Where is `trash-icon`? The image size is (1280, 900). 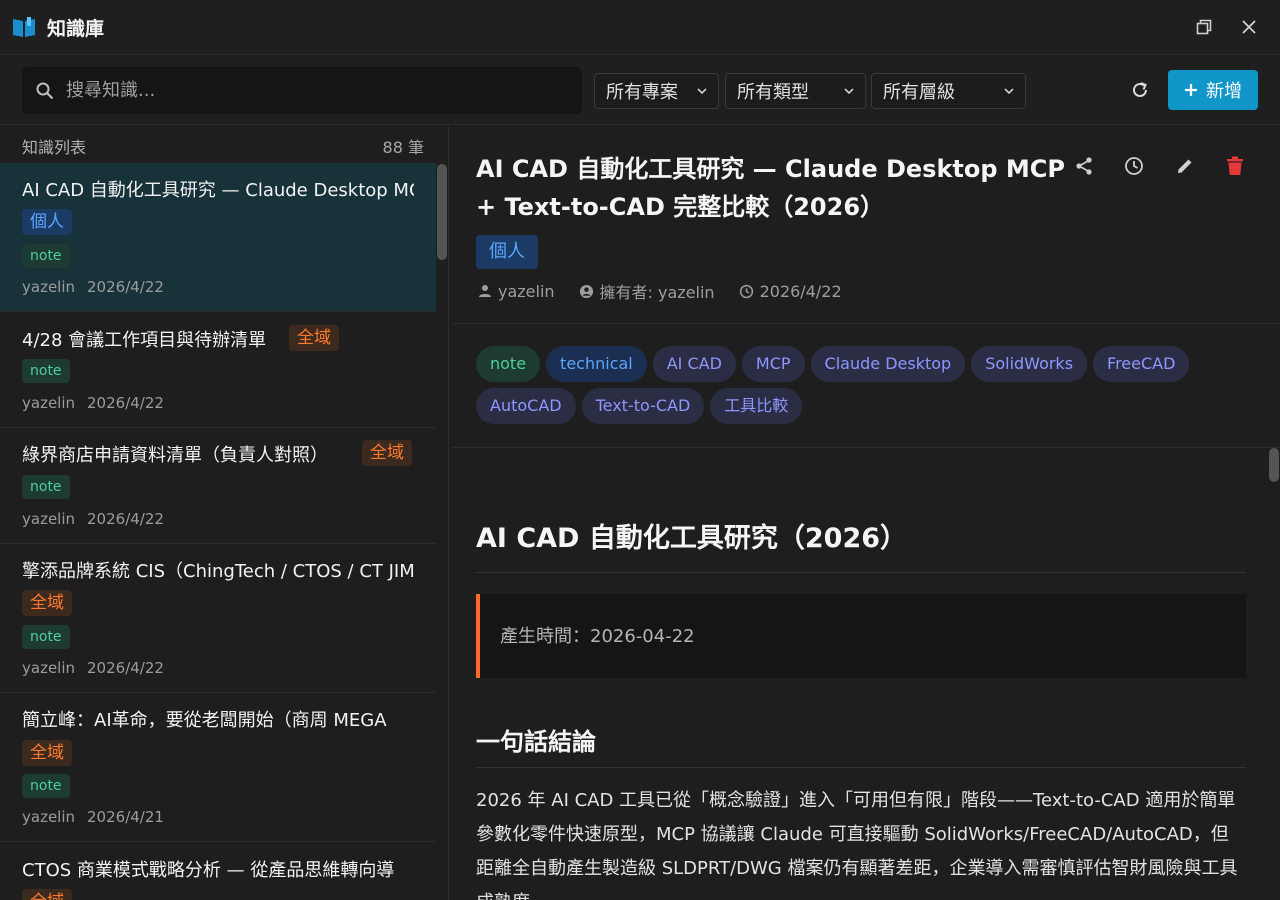
trash-icon is located at coordinates (1235, 165).